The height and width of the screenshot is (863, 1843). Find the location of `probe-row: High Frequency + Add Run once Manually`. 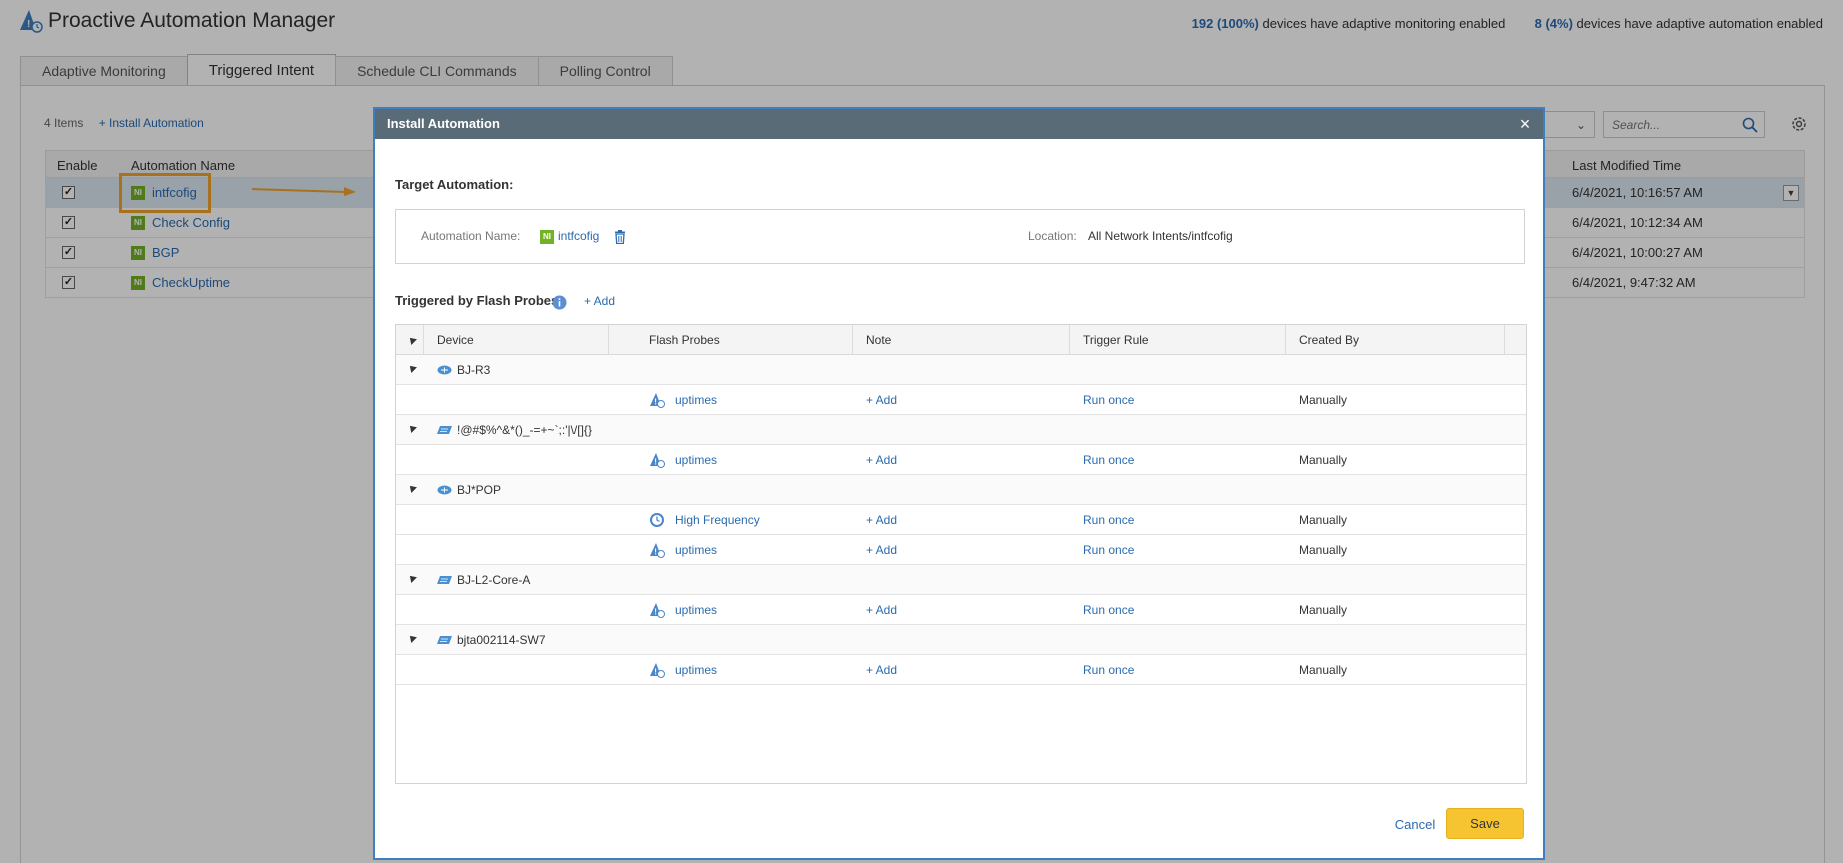

probe-row: High Frequency + Add Run once Manually is located at coordinates (961, 520).